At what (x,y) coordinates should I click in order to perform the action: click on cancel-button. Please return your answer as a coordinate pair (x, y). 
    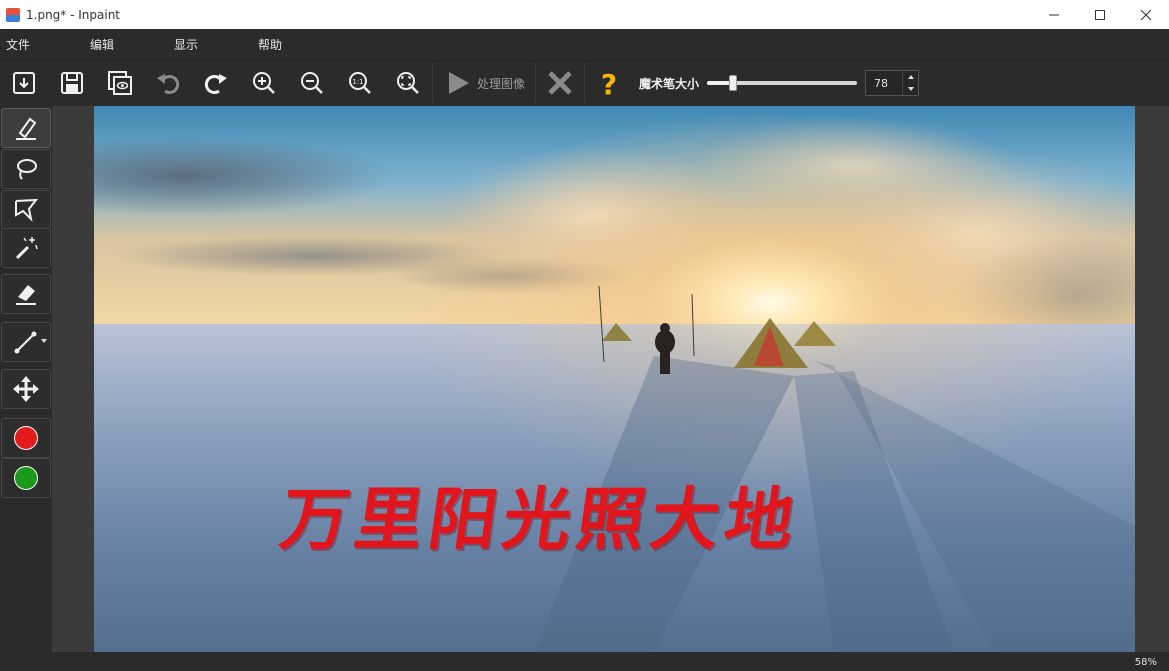
    Looking at the image, I should click on (560, 83).